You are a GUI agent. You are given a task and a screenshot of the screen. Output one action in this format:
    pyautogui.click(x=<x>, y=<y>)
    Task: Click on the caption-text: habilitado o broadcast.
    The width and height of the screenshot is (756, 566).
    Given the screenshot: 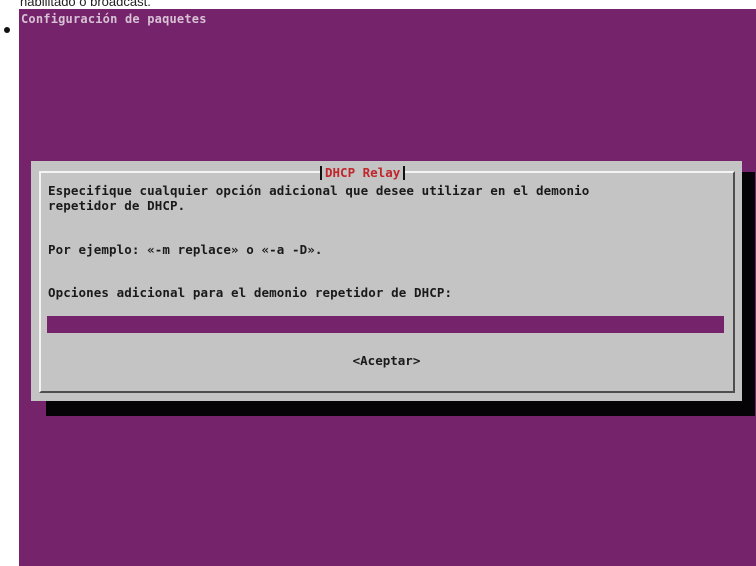 What is the action you would take?
    pyautogui.click(x=85, y=4)
    